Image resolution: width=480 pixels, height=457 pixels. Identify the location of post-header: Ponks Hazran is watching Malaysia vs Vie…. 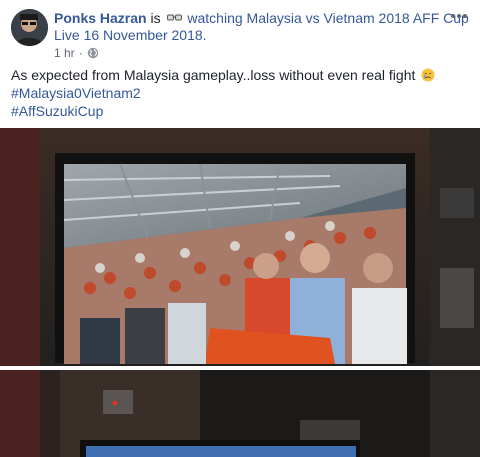
(261, 18).